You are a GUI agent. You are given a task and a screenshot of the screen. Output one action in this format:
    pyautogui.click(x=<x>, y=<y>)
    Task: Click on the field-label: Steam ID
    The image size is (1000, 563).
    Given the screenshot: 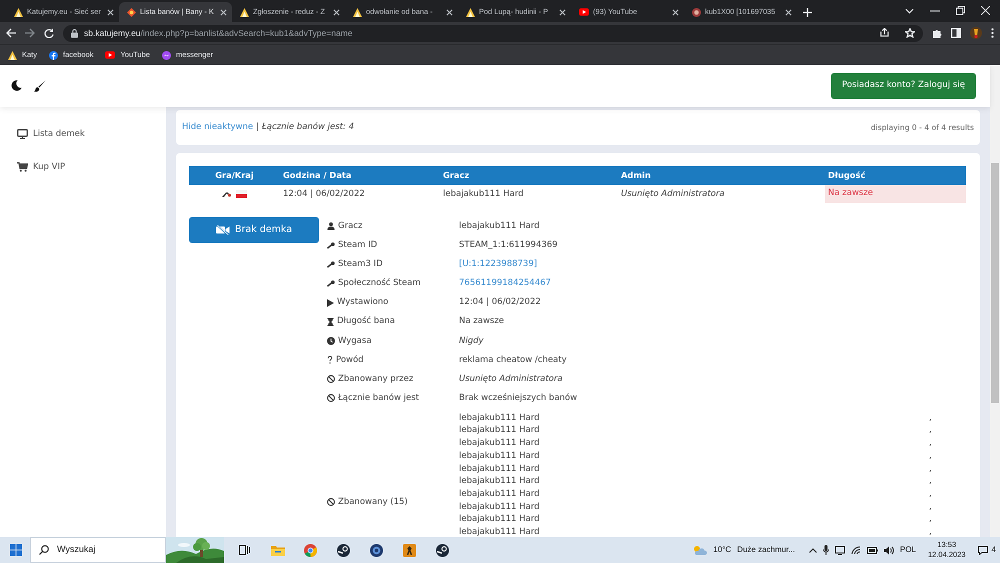 What is the action you would take?
    pyautogui.click(x=358, y=245)
    